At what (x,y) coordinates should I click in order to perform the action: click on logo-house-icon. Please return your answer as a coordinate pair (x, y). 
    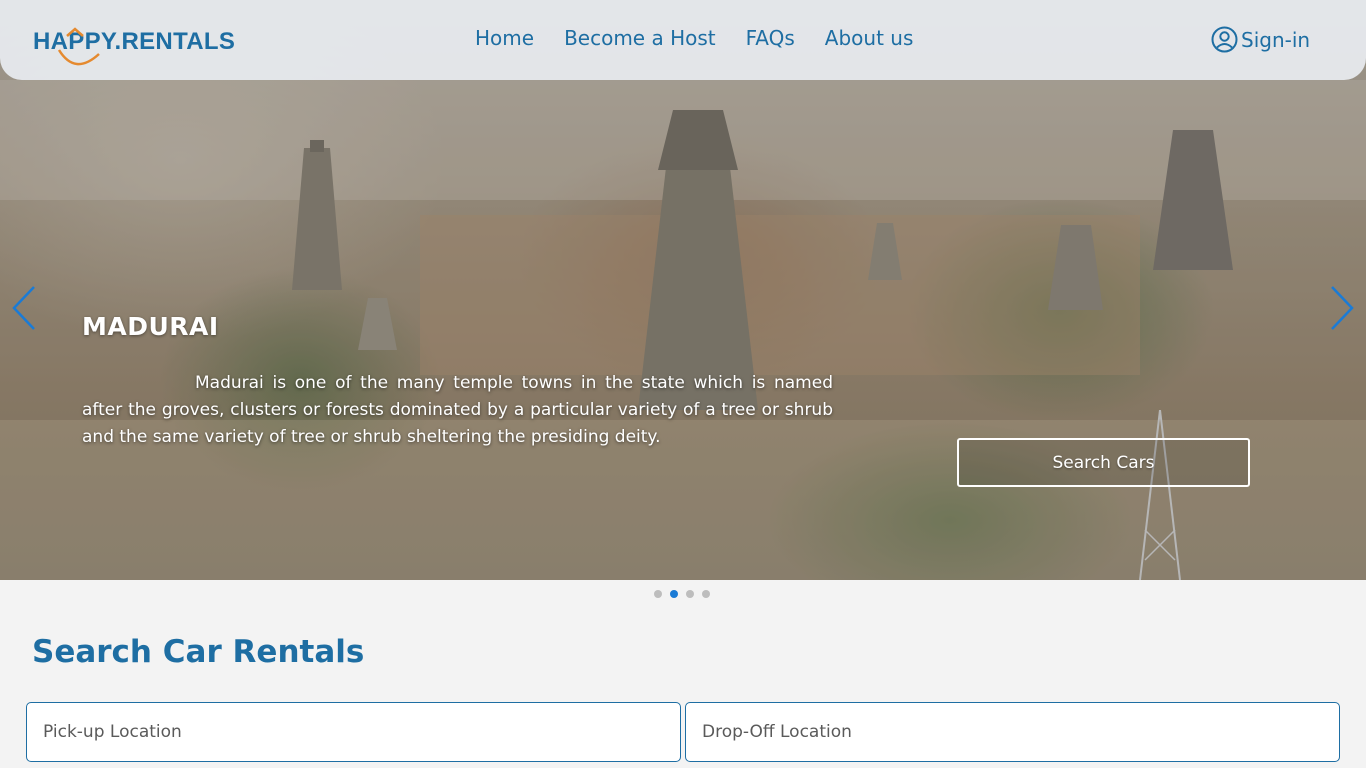
    Looking at the image, I should click on (78, 46).